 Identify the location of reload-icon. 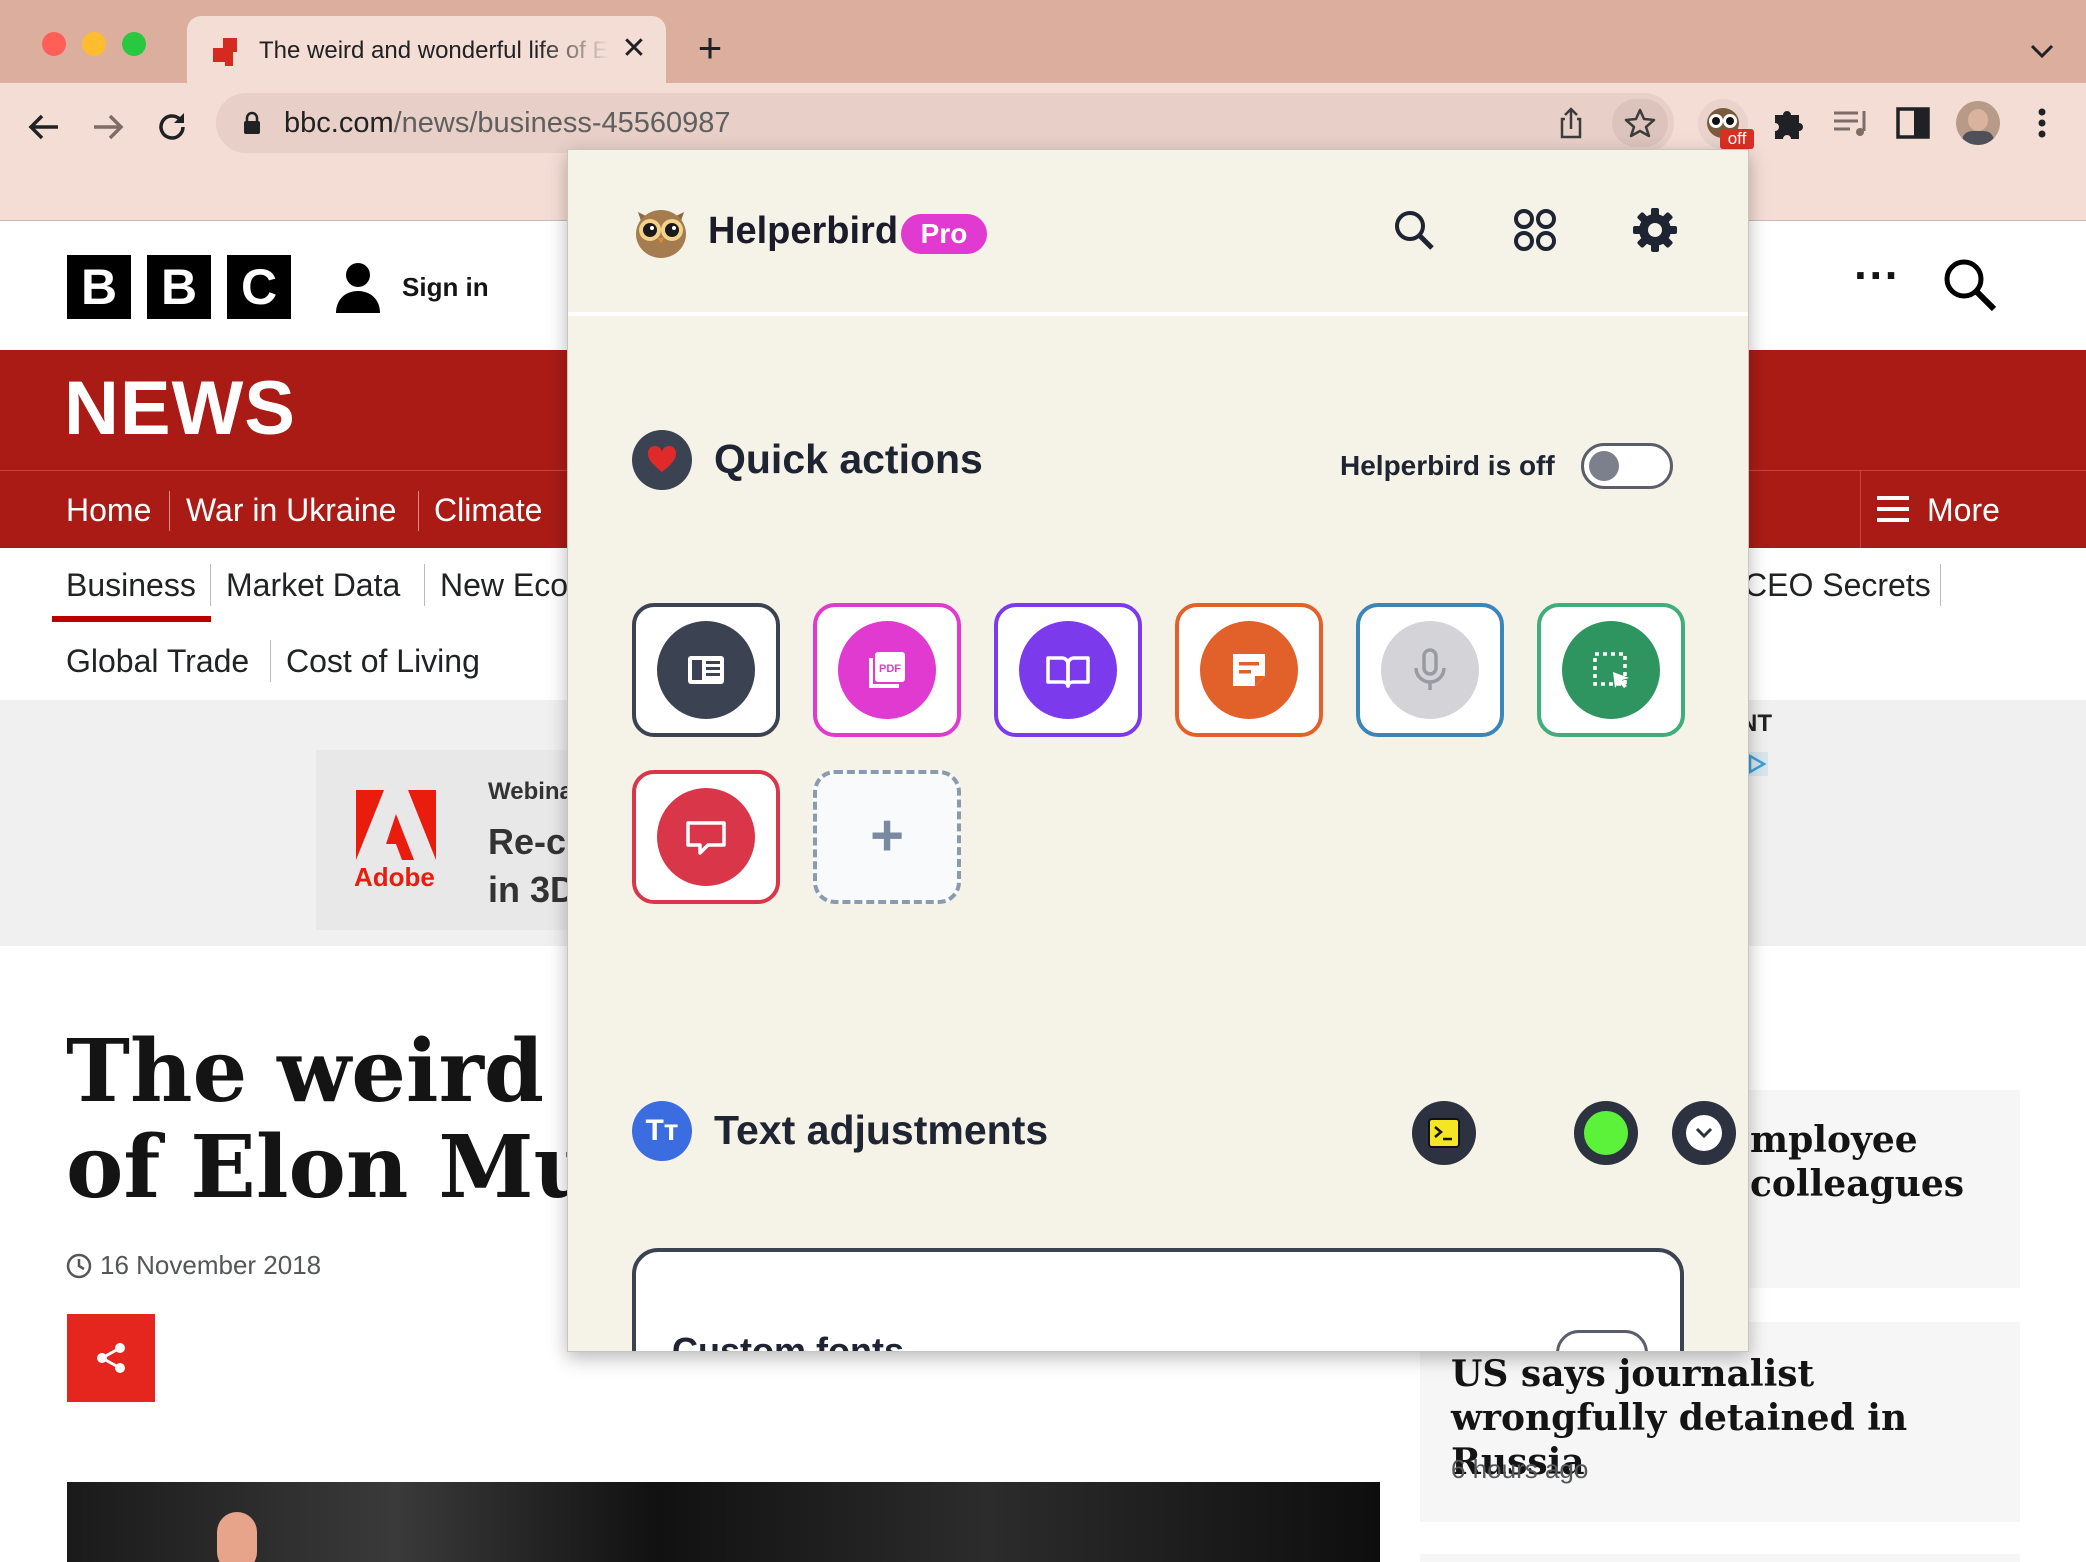
(172, 127).